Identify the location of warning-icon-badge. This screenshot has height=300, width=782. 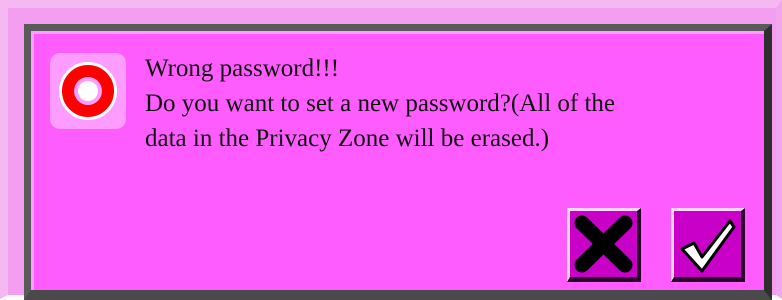
(88, 91).